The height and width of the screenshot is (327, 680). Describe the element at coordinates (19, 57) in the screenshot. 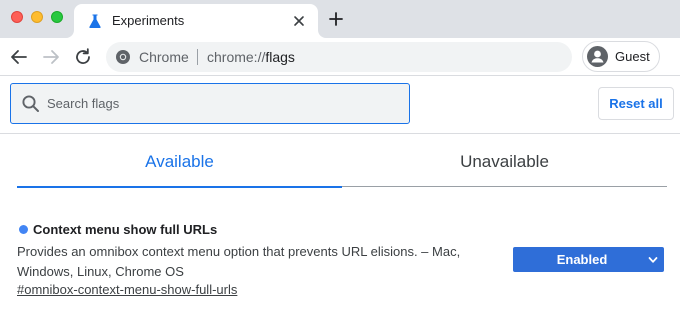

I see `back-arrow-icon` at that location.